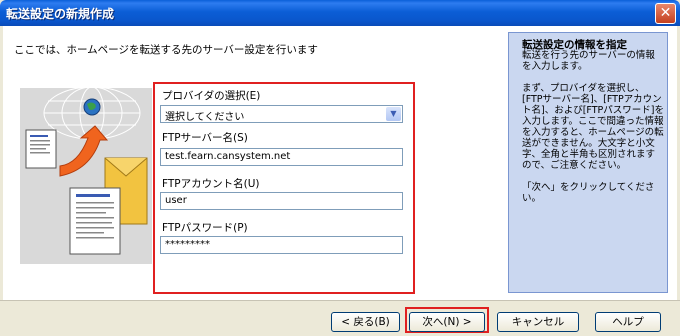 Image resolution: width=680 pixels, height=336 pixels. I want to click on button-bar: < 戻る(B) 次へ(N) > キャンセル ヘルプ, so click(340, 318).